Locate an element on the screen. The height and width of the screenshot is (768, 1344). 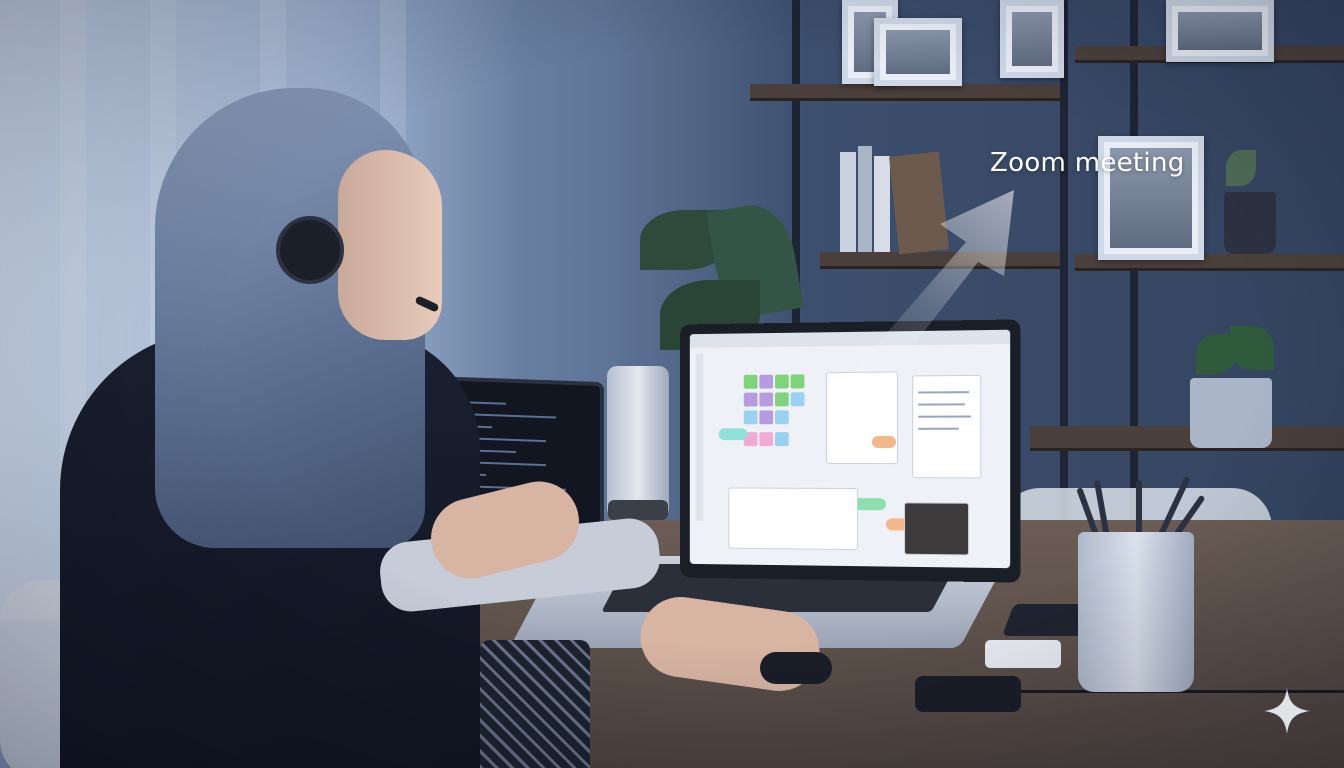
zoom-meeting-label: Zoom meeting is located at coordinates (1087, 163).